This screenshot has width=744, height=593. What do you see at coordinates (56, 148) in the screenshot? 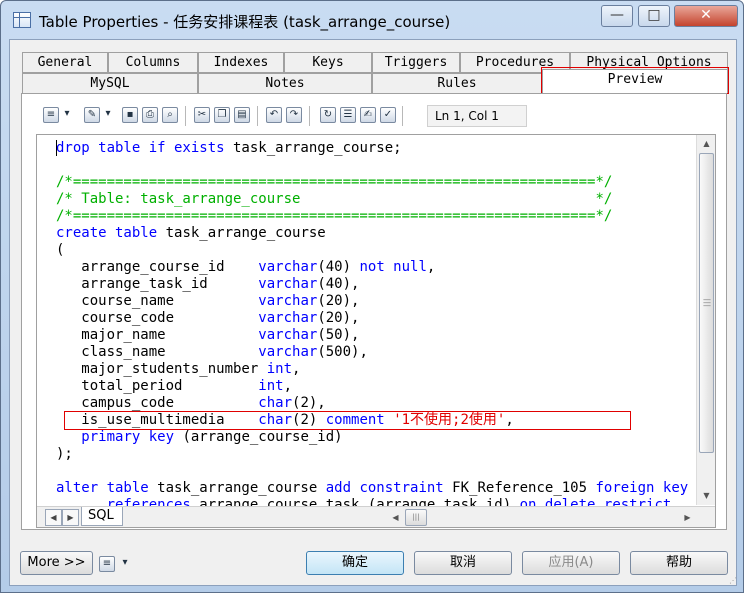
I see `text-cursor` at bounding box center [56, 148].